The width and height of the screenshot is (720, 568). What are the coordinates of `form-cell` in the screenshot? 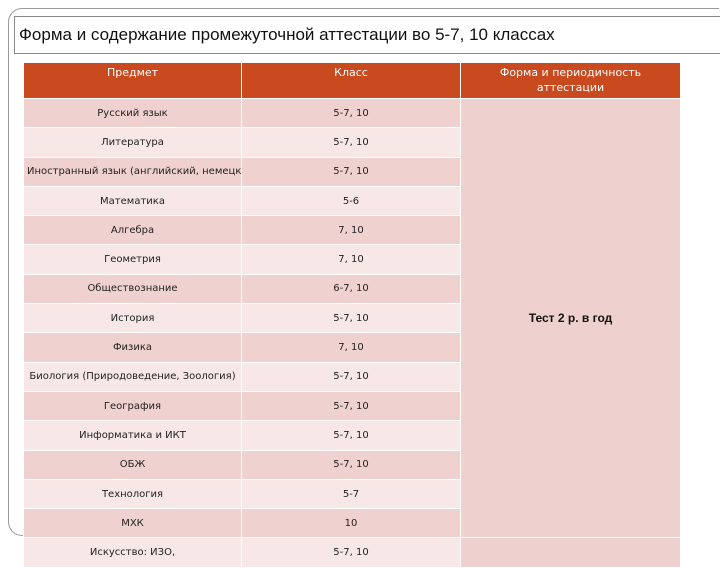 It's located at (570, 552).